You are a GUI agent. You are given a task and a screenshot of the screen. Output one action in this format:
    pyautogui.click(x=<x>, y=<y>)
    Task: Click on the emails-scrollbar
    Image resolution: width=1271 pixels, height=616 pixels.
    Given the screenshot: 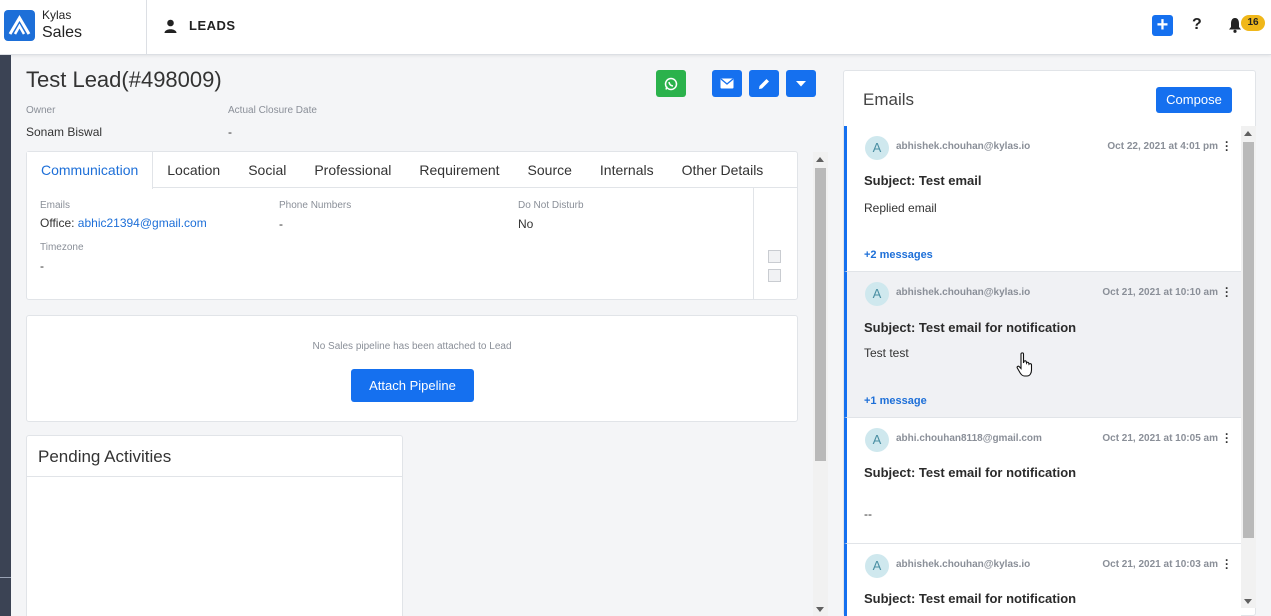 What is the action you would take?
    pyautogui.click(x=1248, y=367)
    